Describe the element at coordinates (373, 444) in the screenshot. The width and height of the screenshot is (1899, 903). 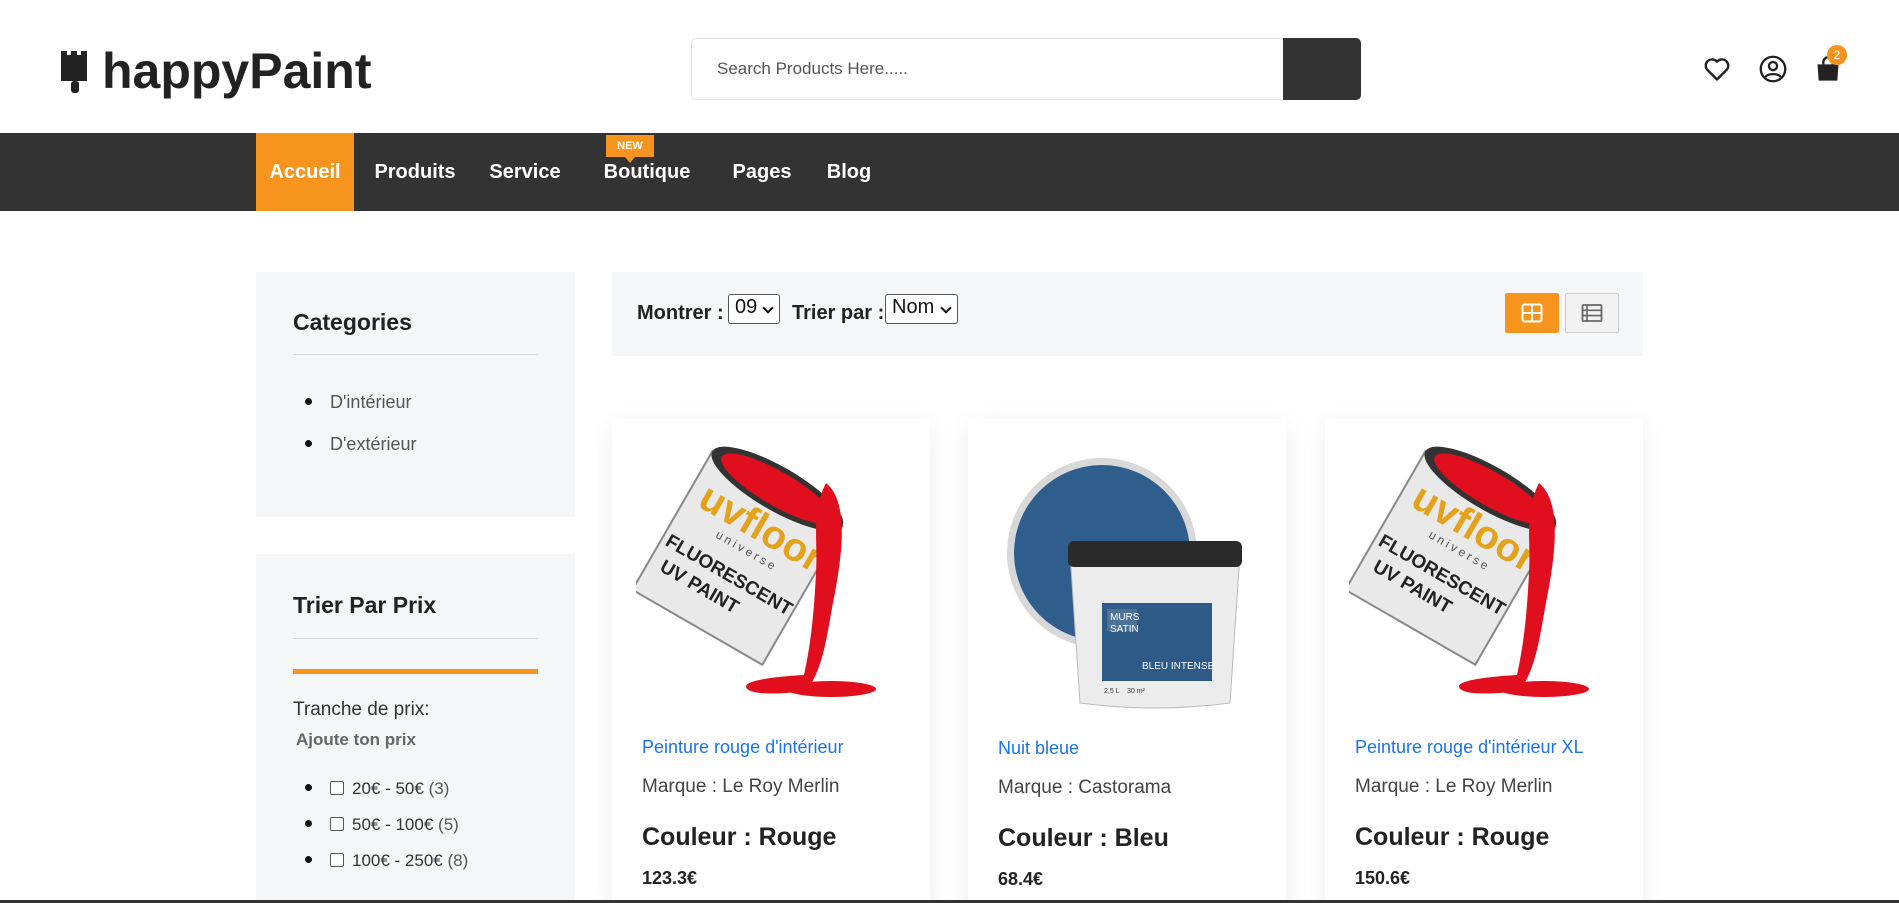
I see `category-label: D'extérieur` at that location.